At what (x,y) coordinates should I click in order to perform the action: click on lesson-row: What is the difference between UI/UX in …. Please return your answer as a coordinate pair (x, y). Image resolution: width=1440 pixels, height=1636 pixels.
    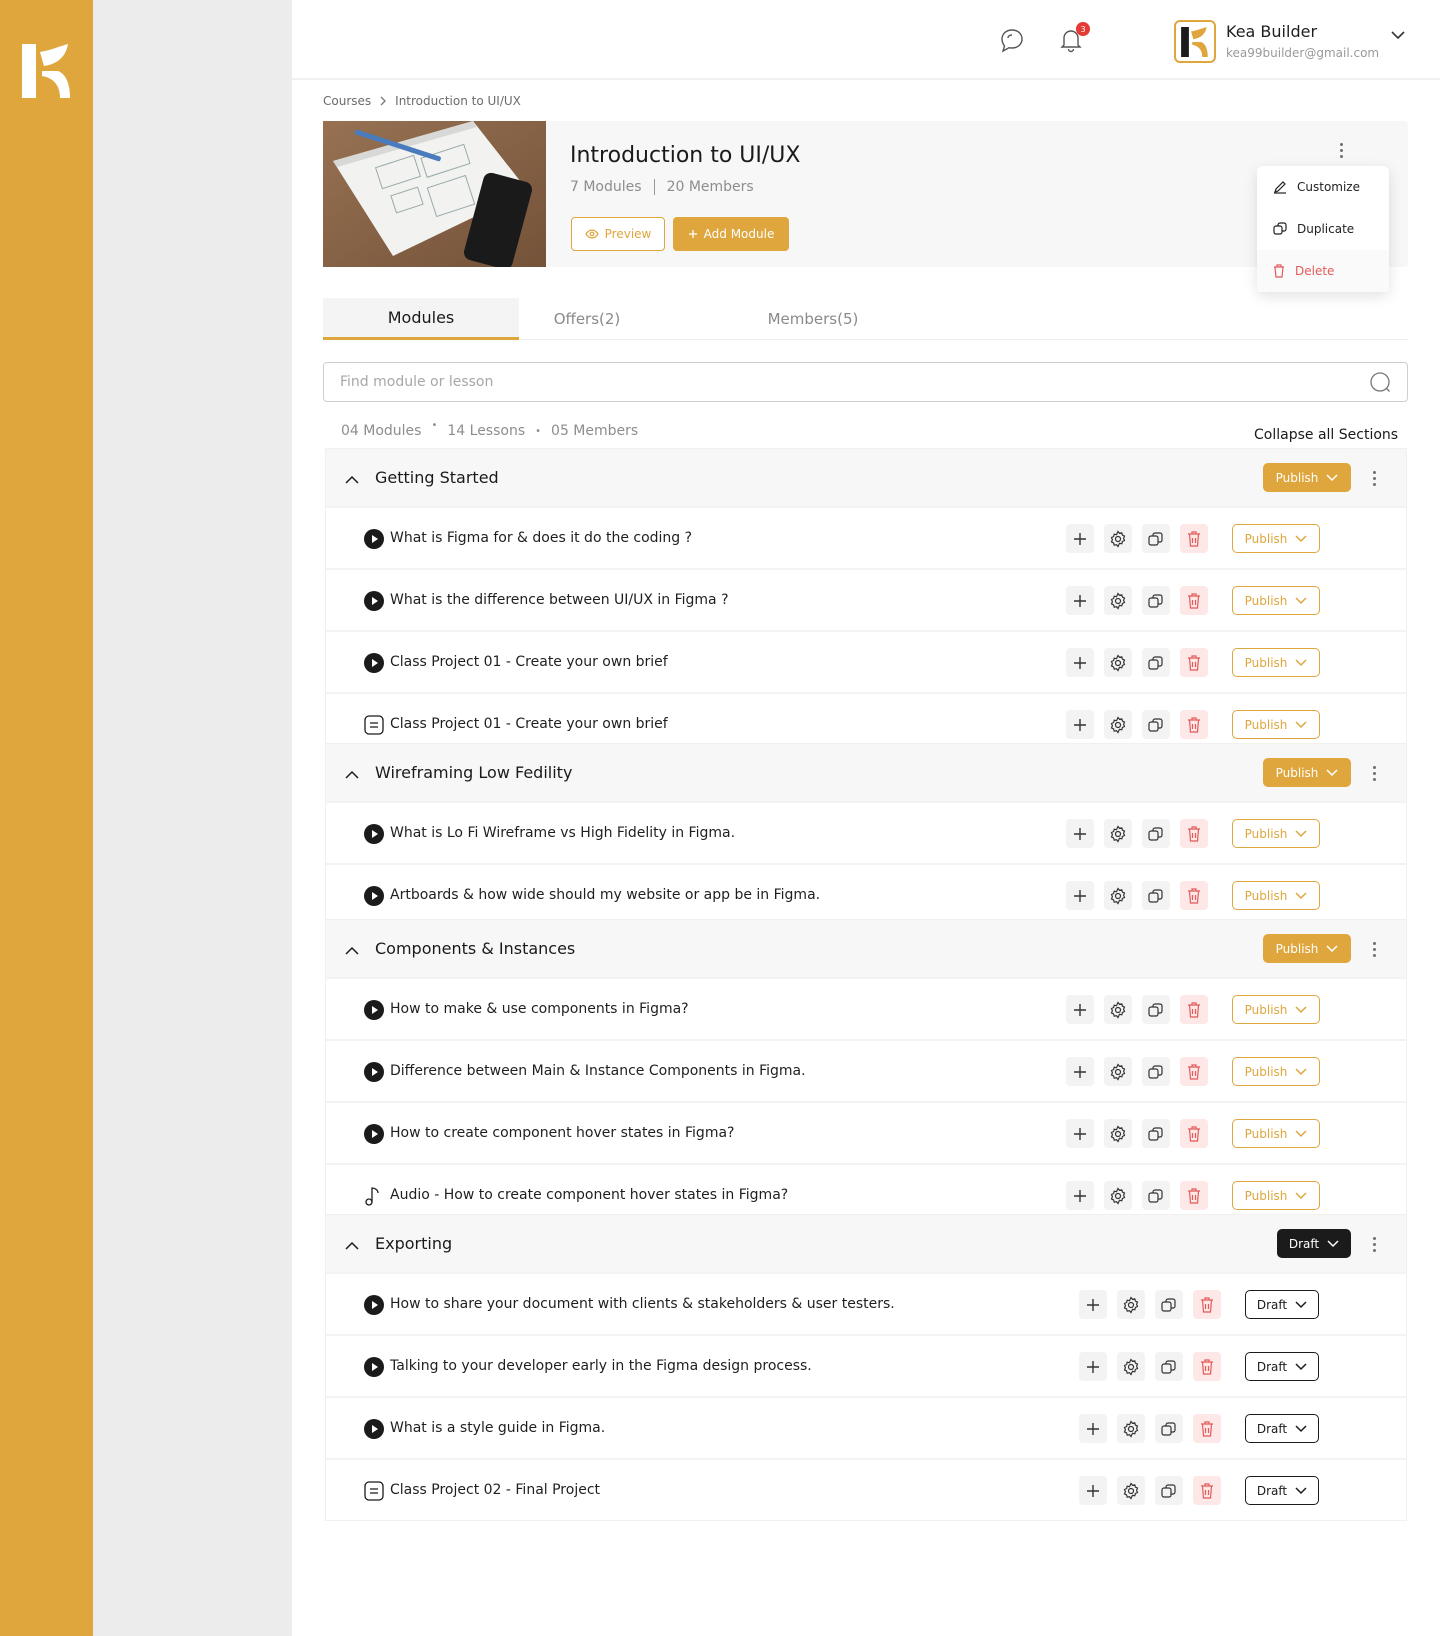
    Looking at the image, I should click on (866, 599).